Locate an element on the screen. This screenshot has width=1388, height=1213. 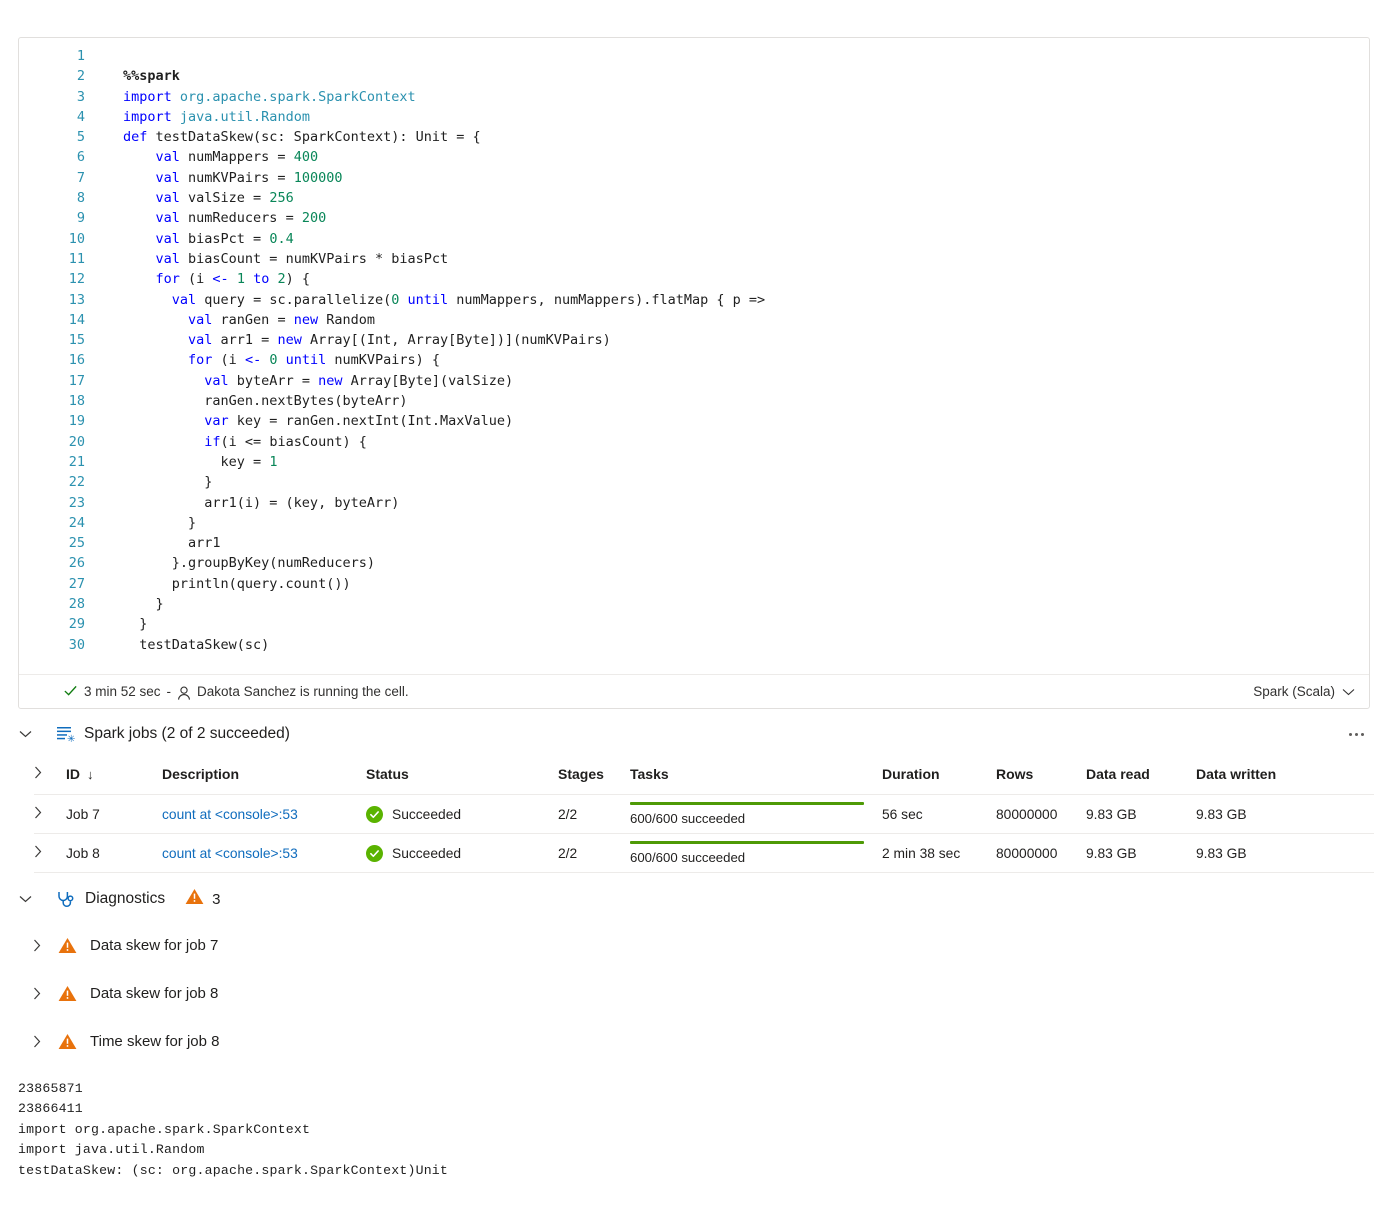
line-content: import org.apache.spark.SparkContext is located at coordinates (269, 96).